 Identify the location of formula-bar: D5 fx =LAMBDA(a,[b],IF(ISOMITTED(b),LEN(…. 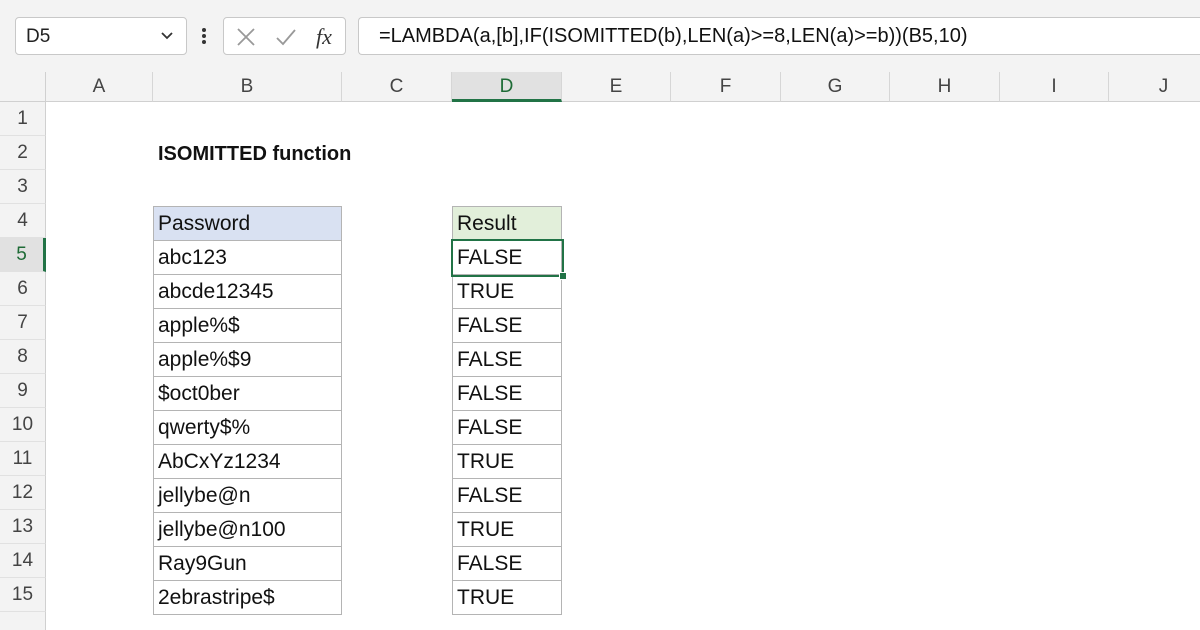
(600, 36).